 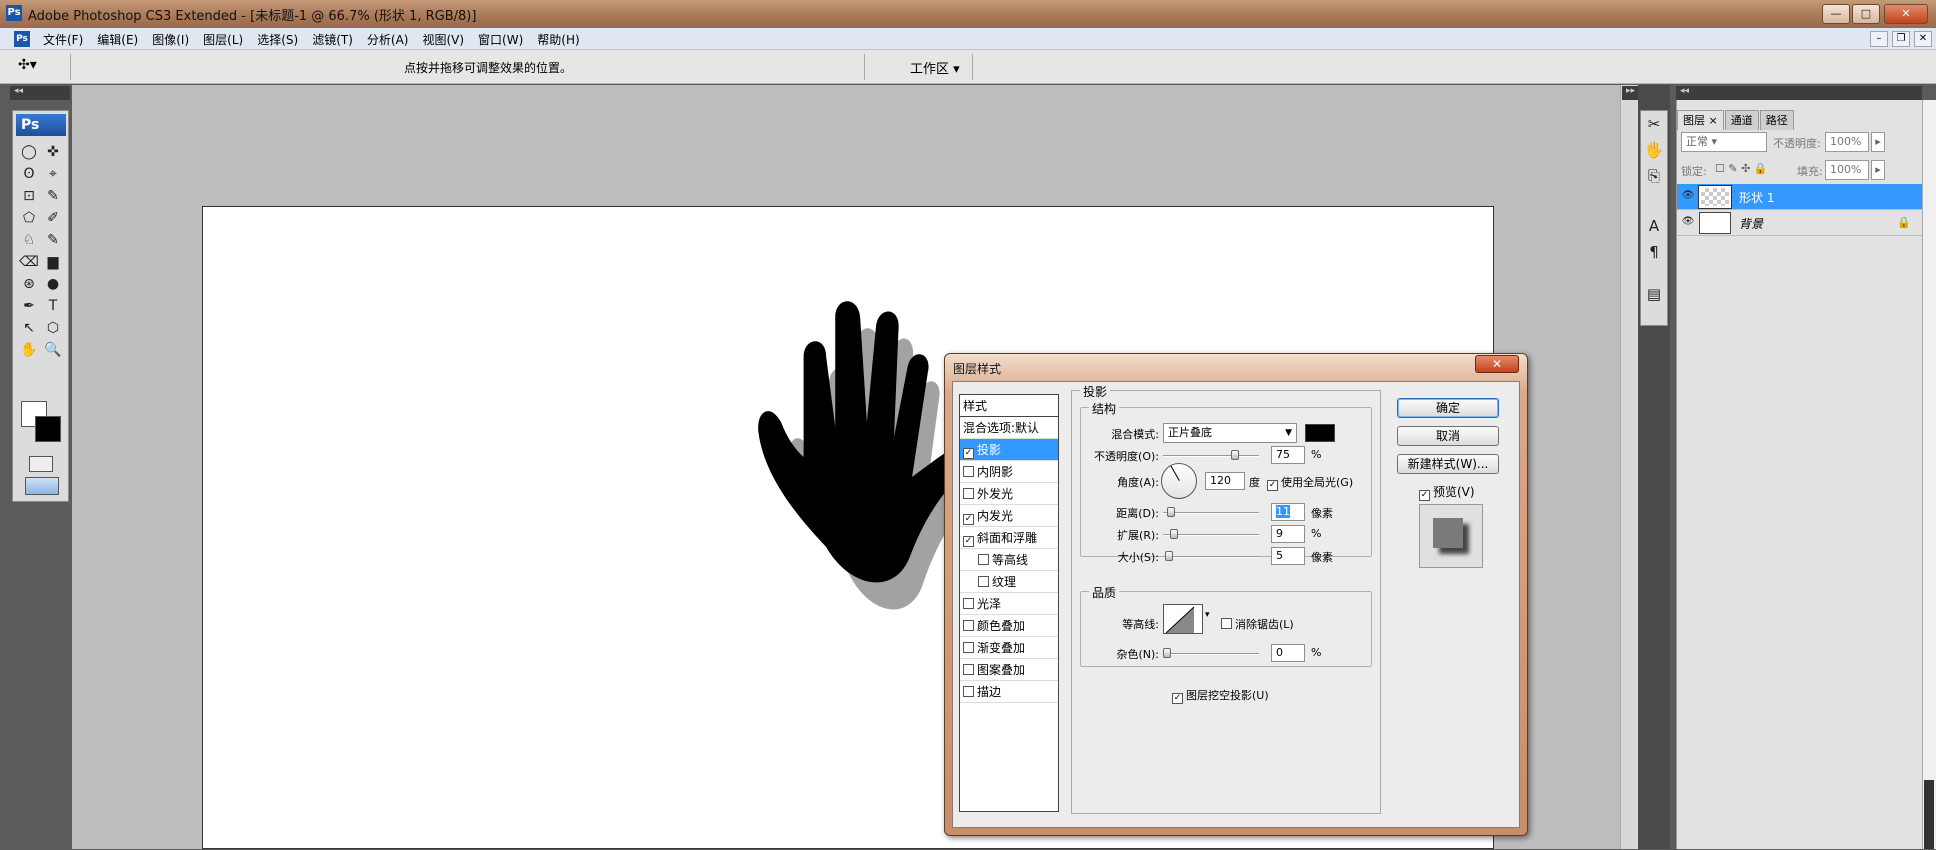 What do you see at coordinates (53, 306) in the screenshot?
I see `type-icon: T` at bounding box center [53, 306].